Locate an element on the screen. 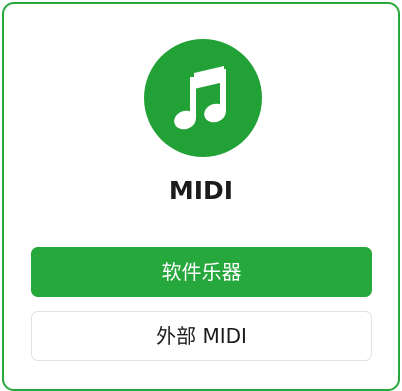 Image resolution: width=402 pixels, height=391 pixels. card-title: MIDI is located at coordinates (201, 190).